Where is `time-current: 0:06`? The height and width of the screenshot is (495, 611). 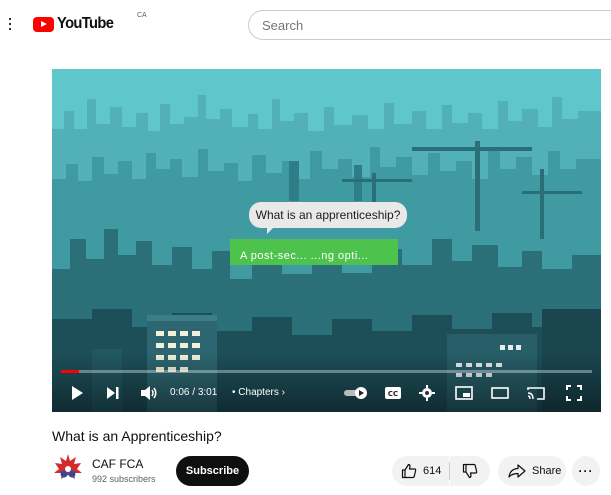
time-current: 0:06 is located at coordinates (180, 392).